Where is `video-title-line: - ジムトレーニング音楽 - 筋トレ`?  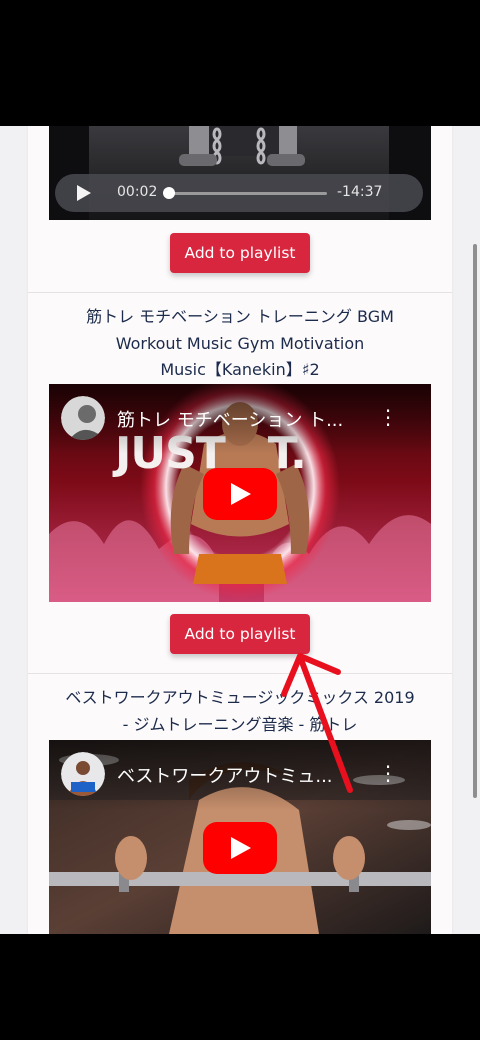
video-title-line: - ジムトレーニング音楽 - 筋トレ is located at coordinates (240, 724).